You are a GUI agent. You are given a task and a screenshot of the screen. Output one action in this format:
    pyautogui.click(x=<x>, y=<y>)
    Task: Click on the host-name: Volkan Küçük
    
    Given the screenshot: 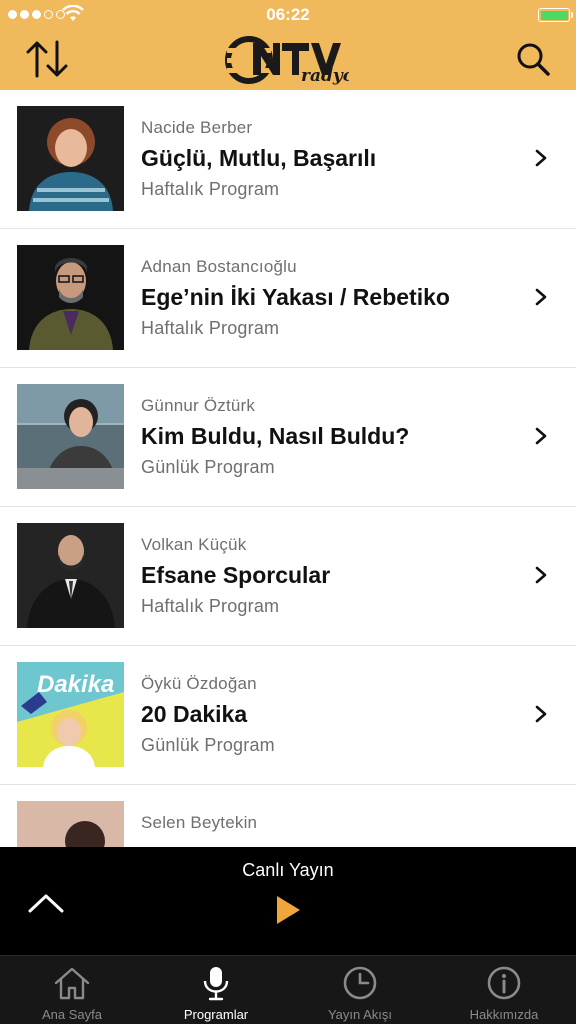 What is the action you would take?
    pyautogui.click(x=194, y=544)
    